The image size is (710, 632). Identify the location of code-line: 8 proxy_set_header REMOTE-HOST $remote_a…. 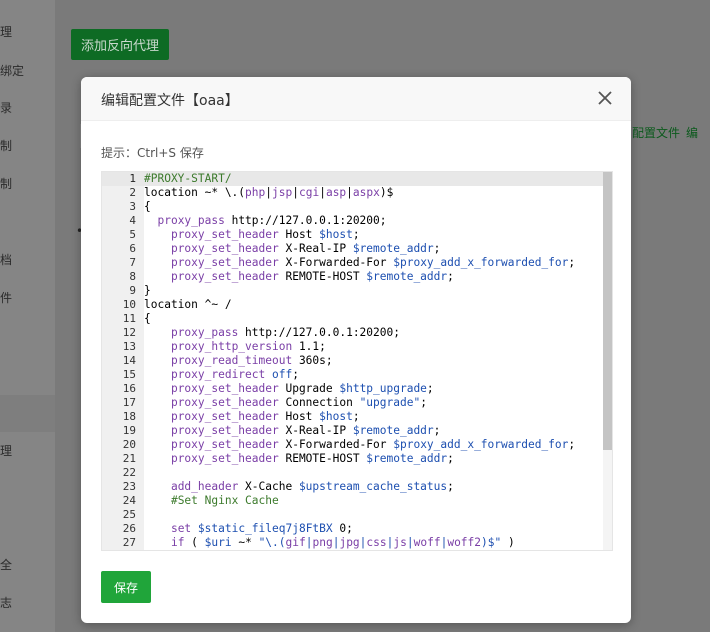
(357, 277).